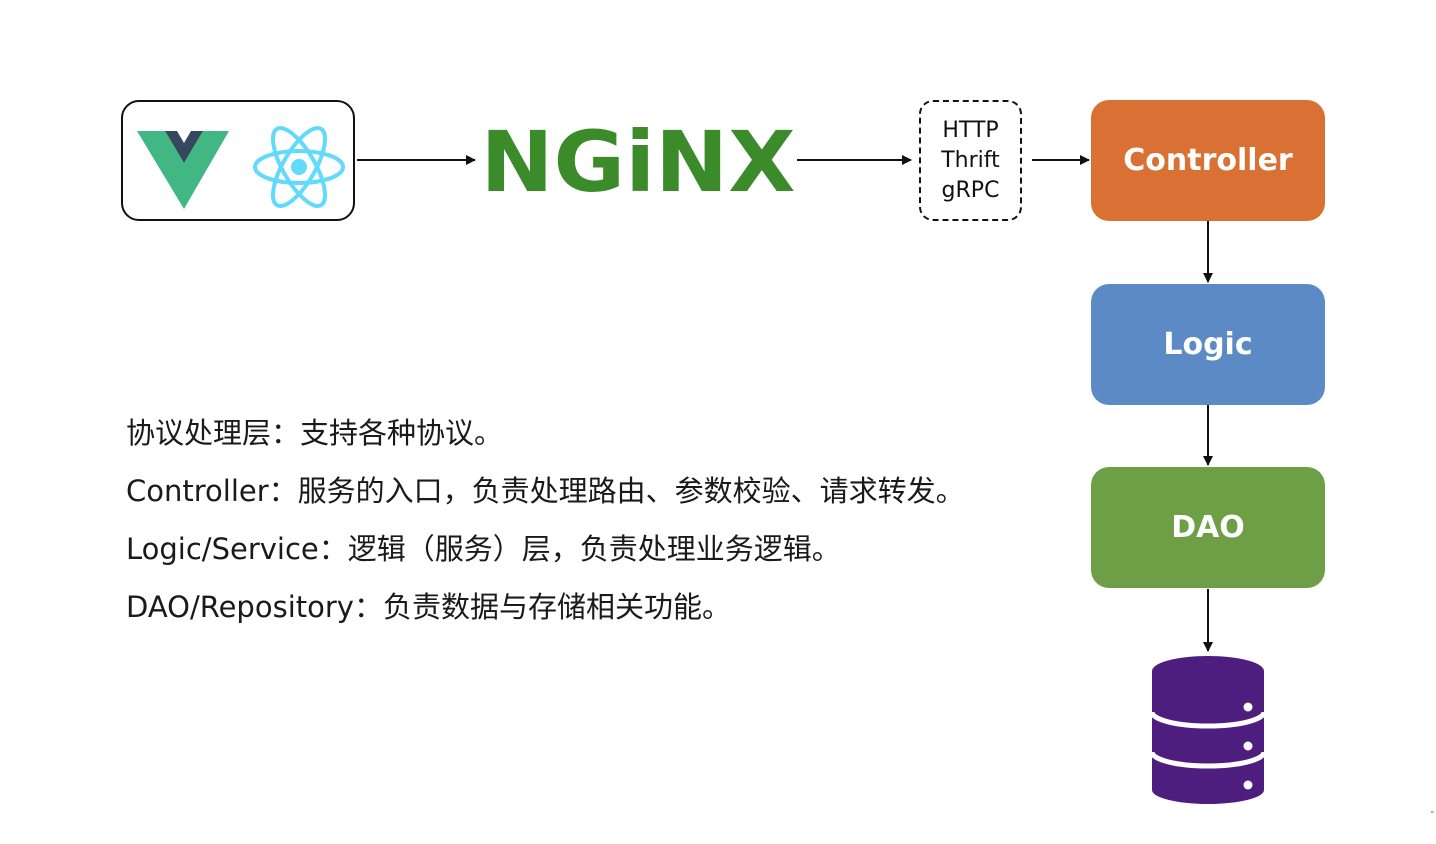 This screenshot has width=1436, height=844. Describe the element at coordinates (315, 433) in the screenshot. I see `description-protocol-layer: 协议处理层：支持各种协议。` at that location.